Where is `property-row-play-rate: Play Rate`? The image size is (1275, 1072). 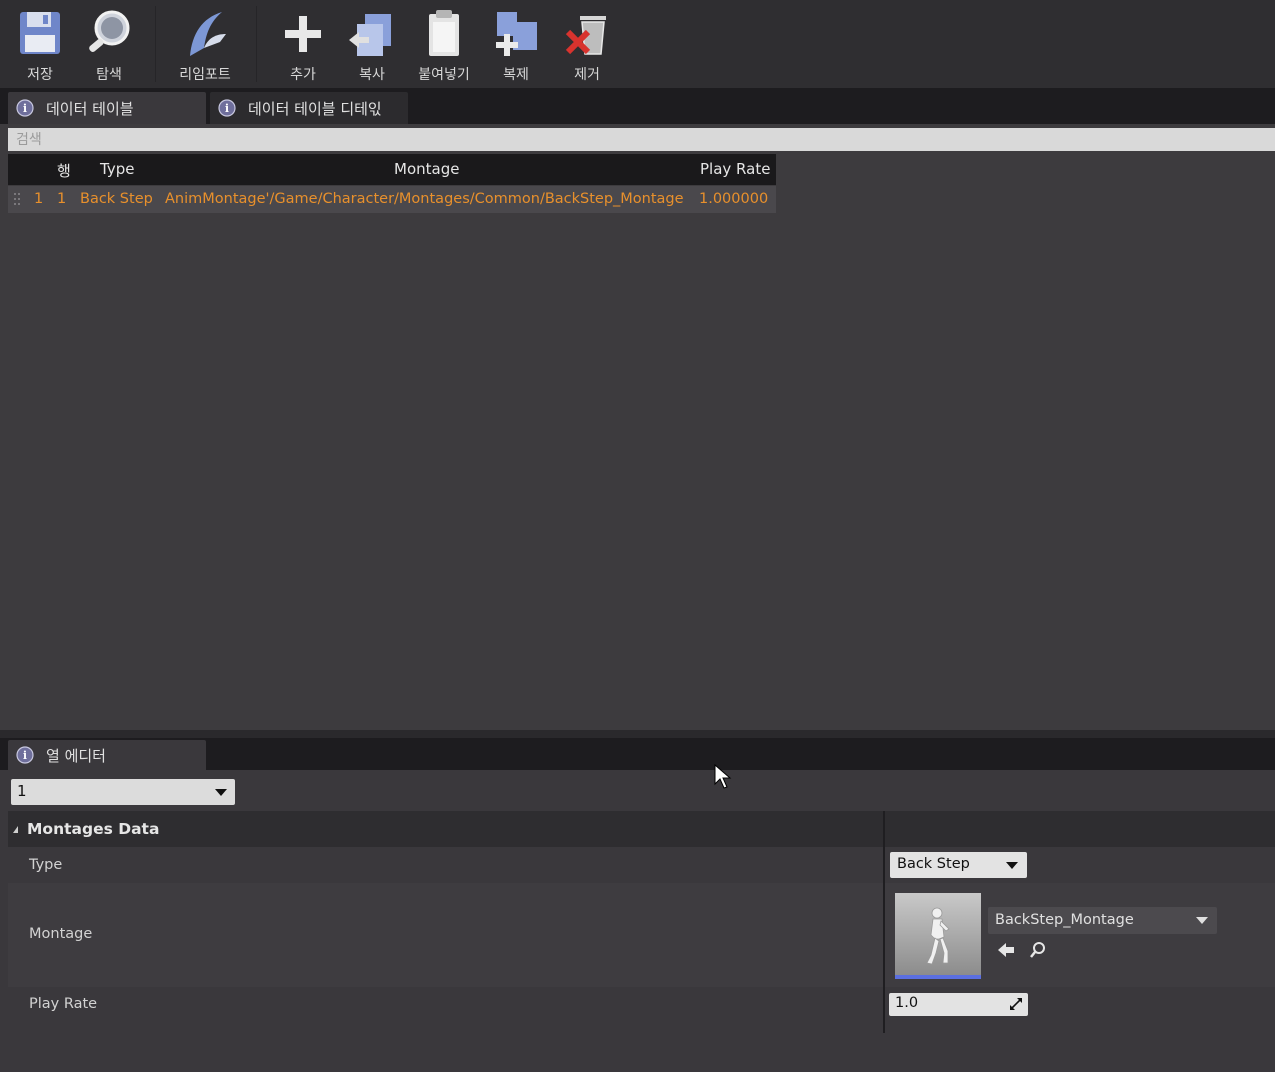 property-row-play-rate: Play Rate is located at coordinates (641, 1005).